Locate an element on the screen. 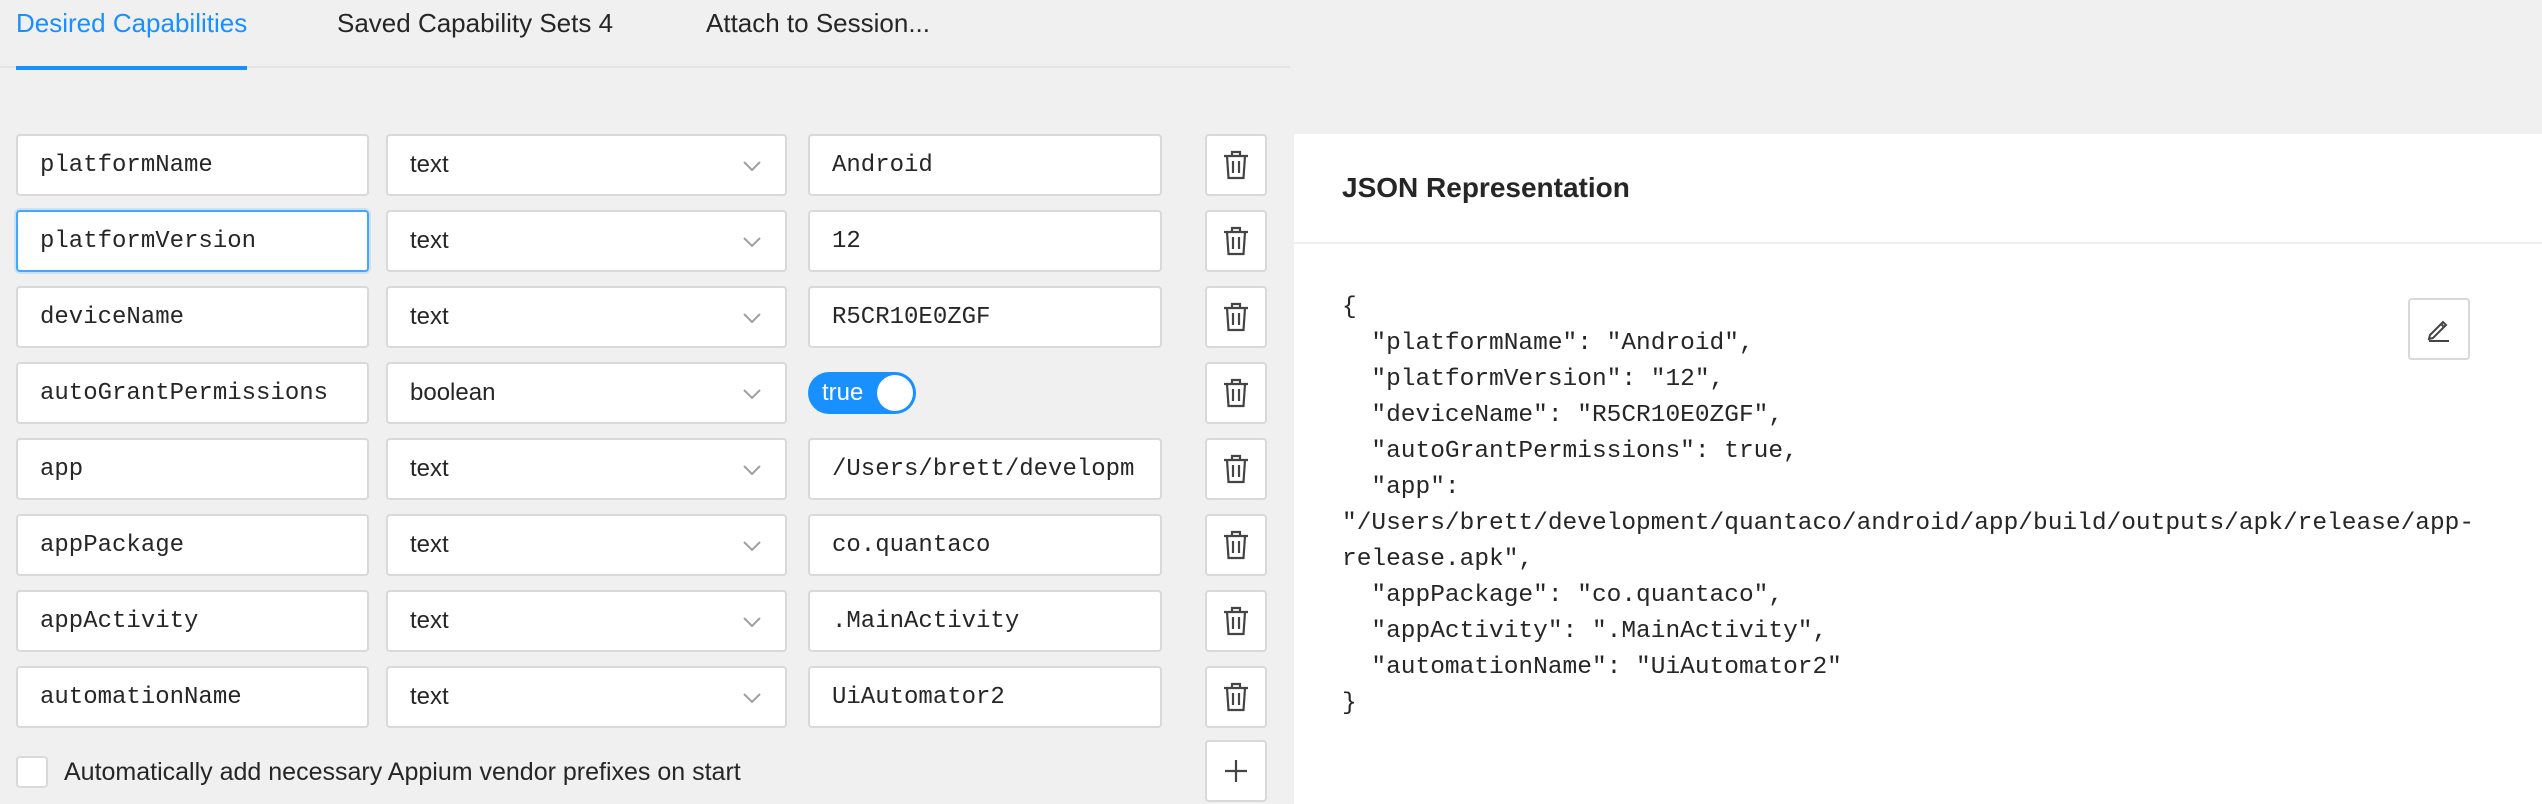 This screenshot has height=804, width=2542. capability-name-input: appPackage is located at coordinates (192, 545).